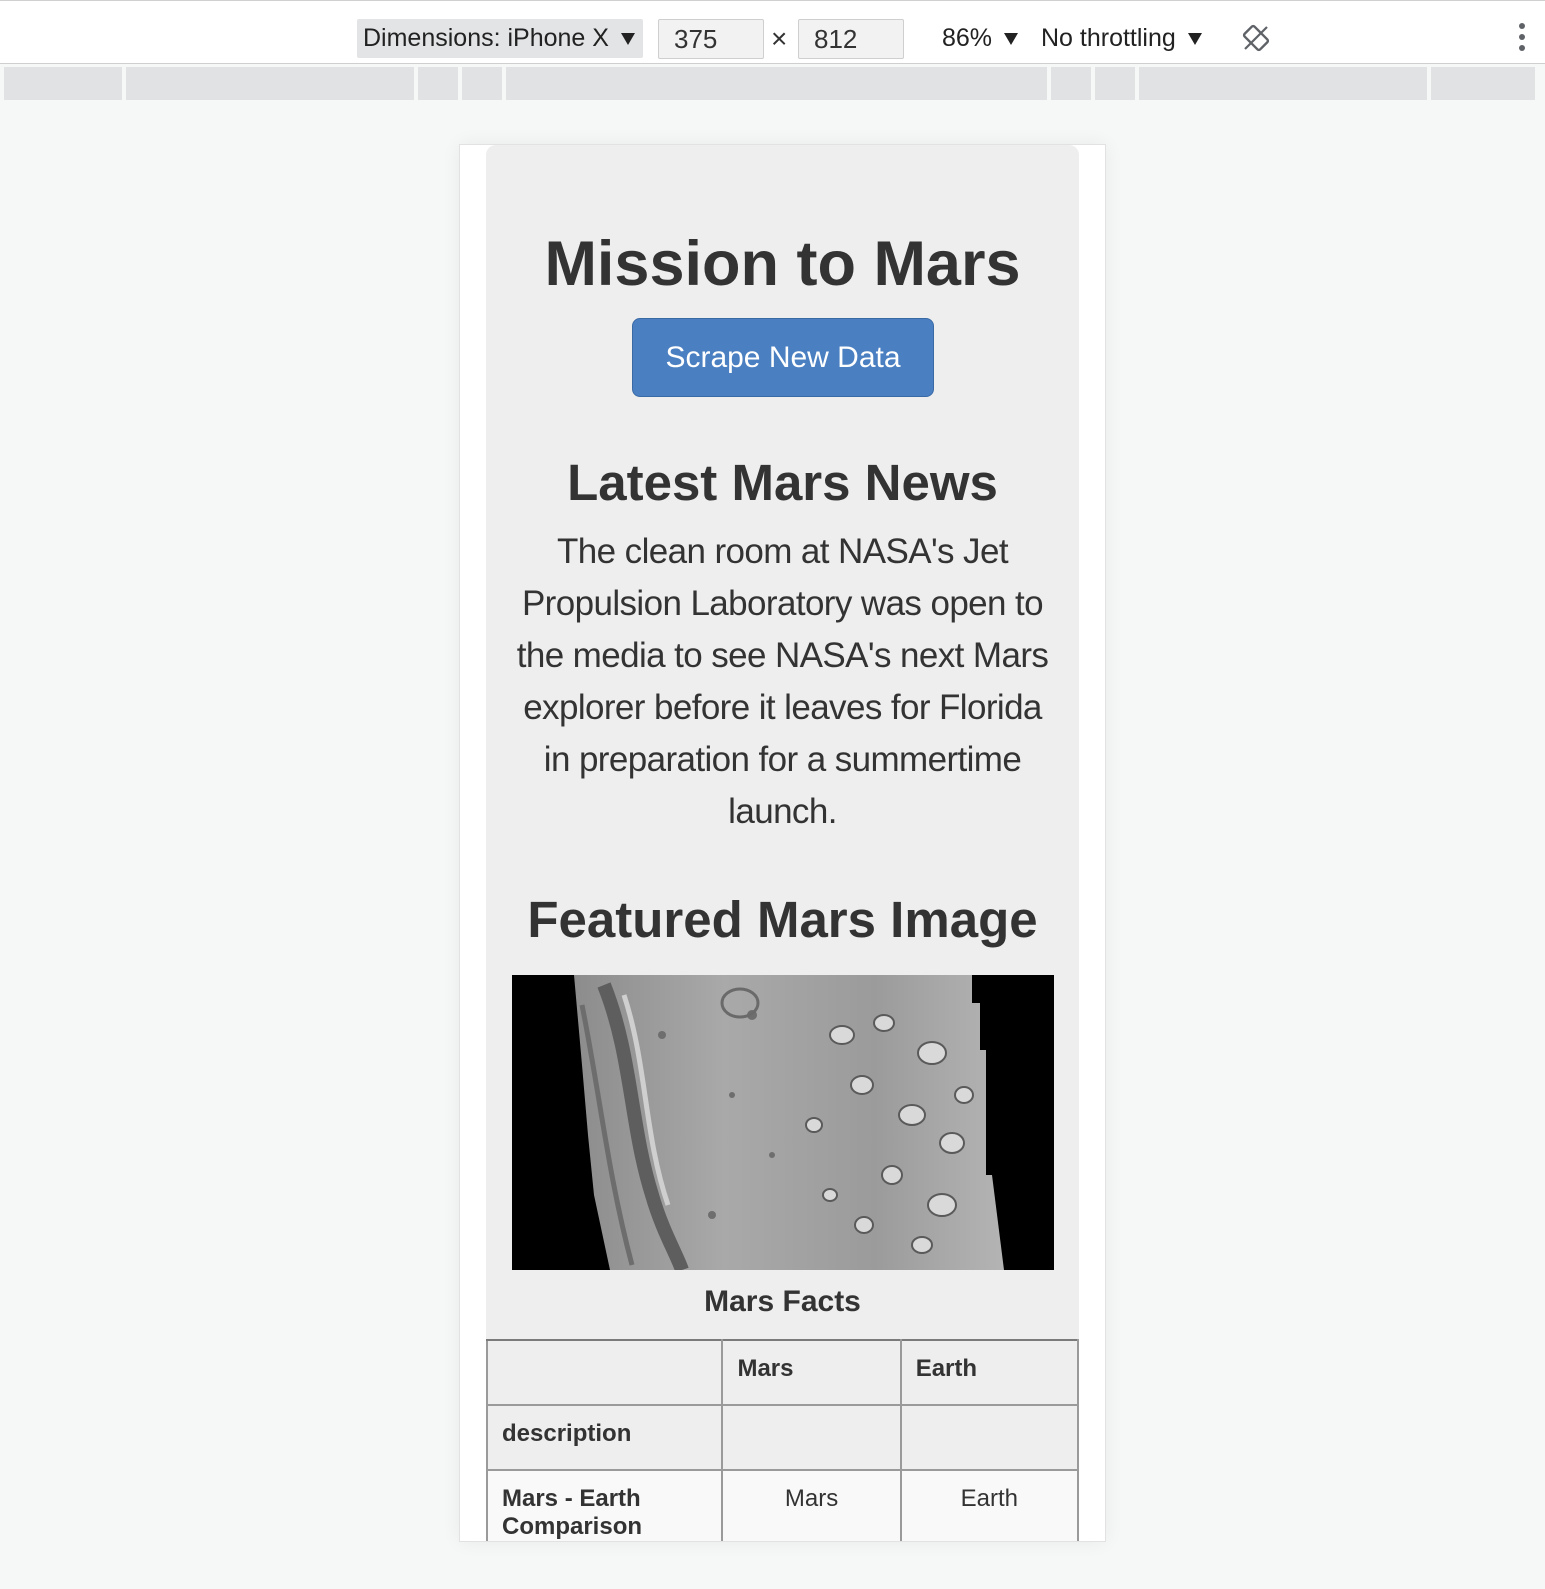 The height and width of the screenshot is (1589, 1545). I want to click on width-input: 375, so click(711, 39).